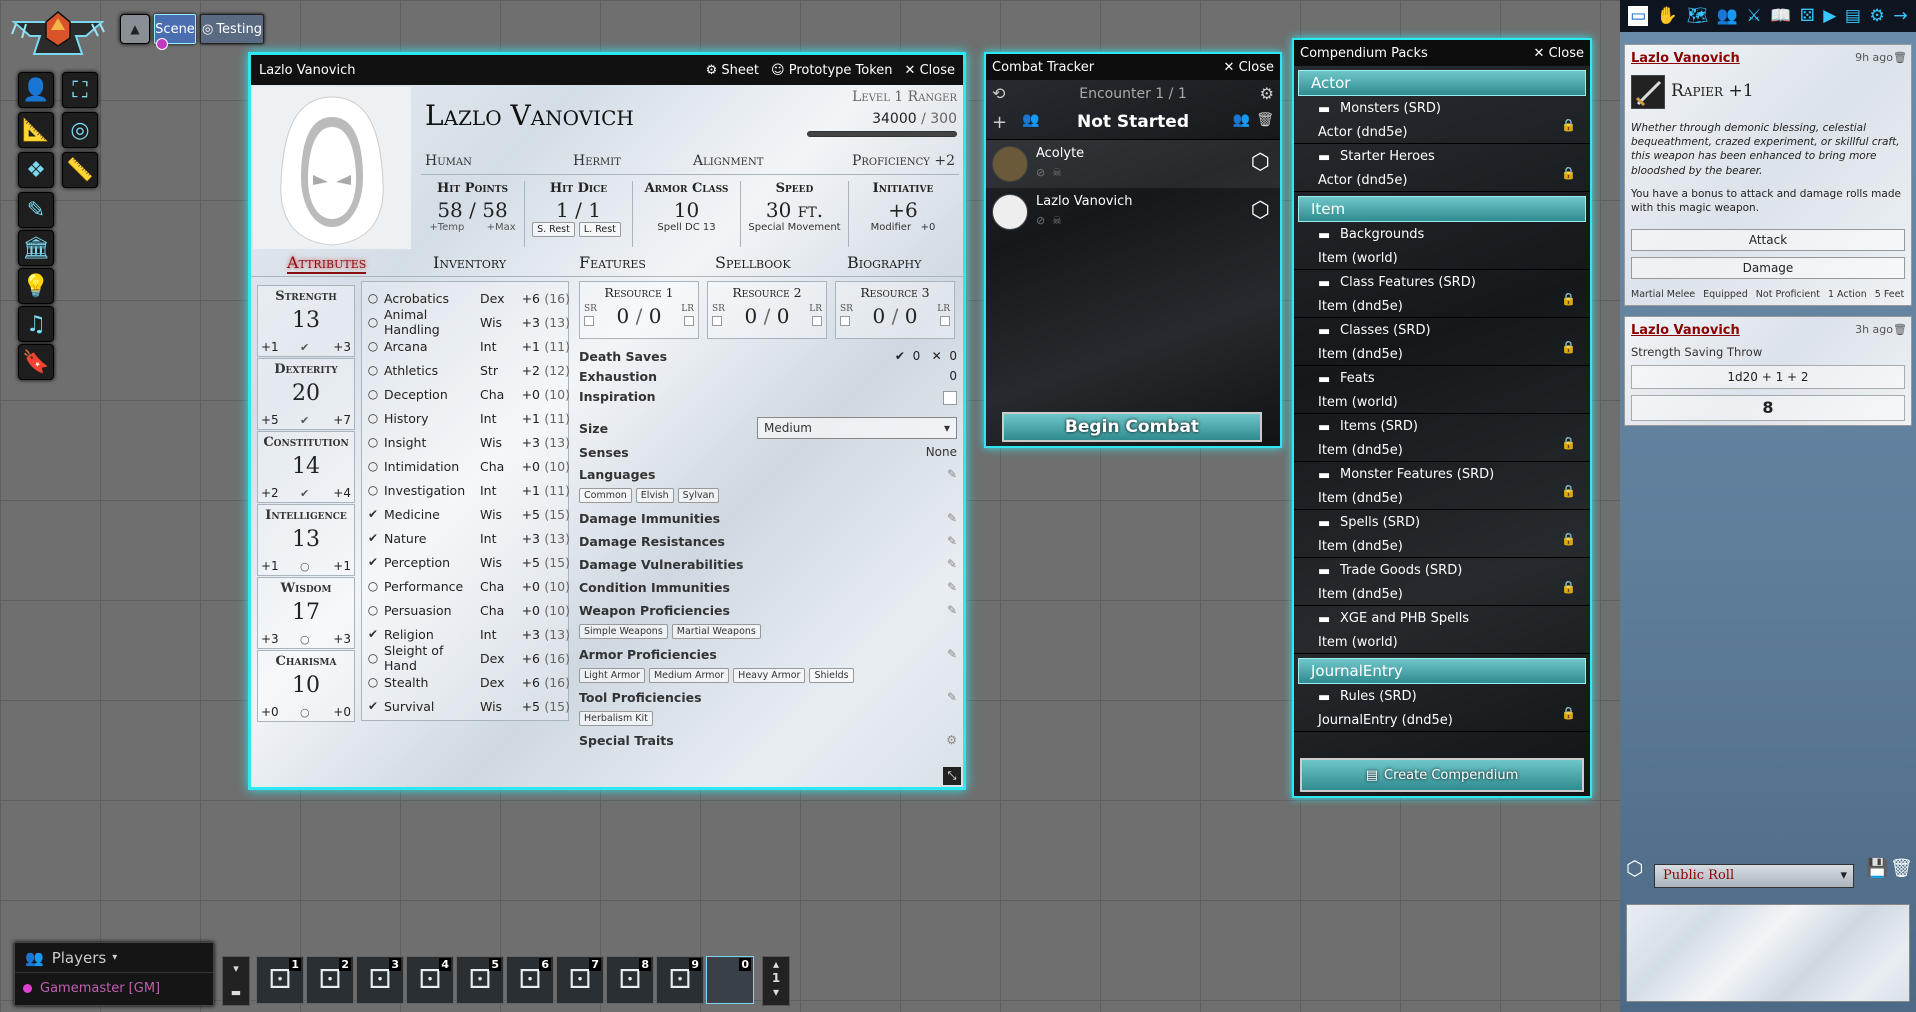  What do you see at coordinates (80, 90) in the screenshot?
I see `fullscreen-icon: ⛶` at bounding box center [80, 90].